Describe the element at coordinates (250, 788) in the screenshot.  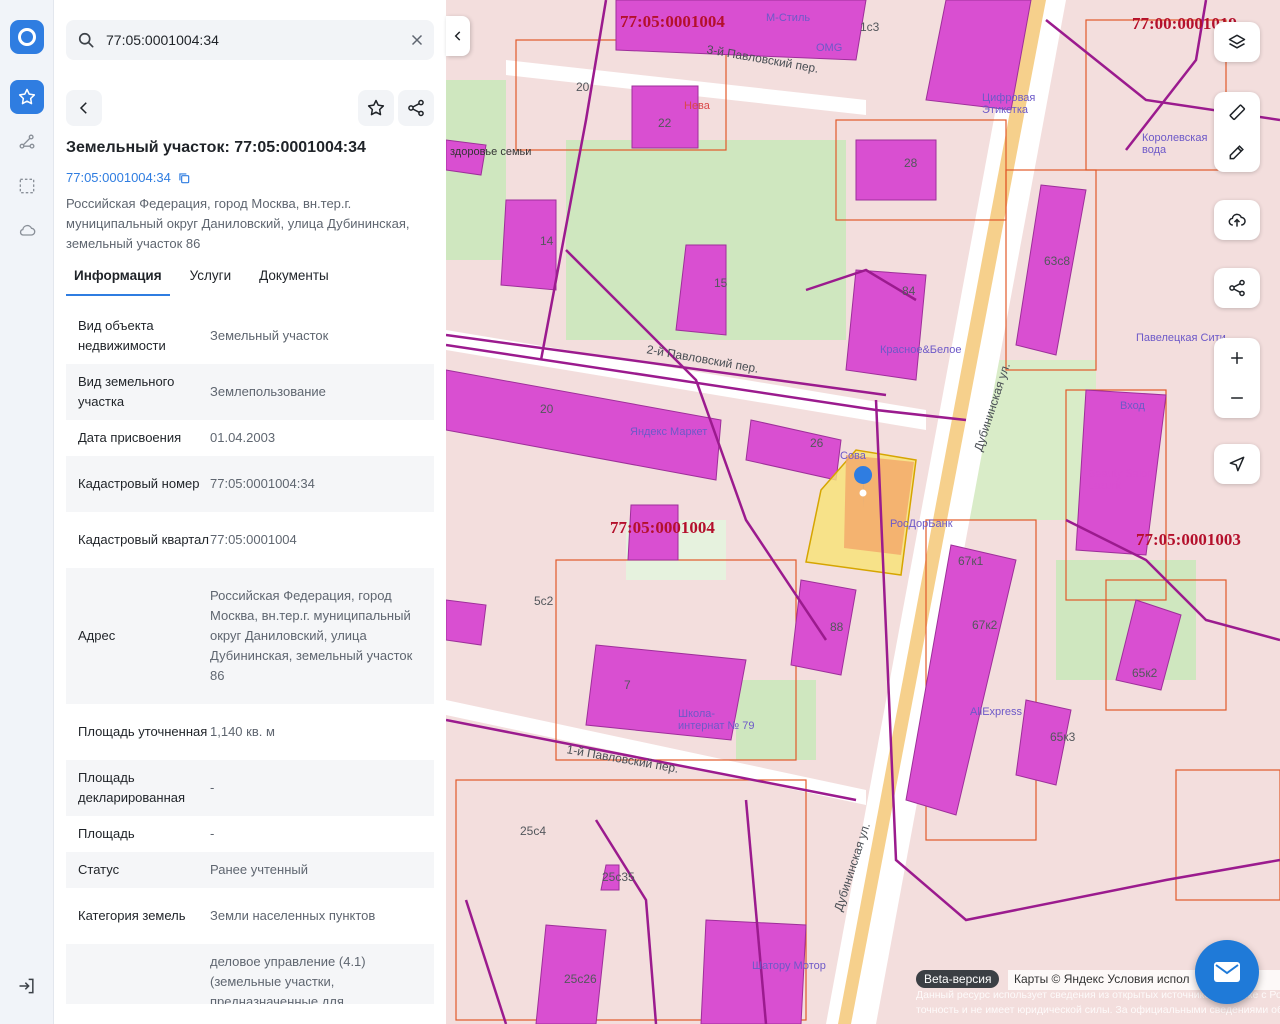
I see `table-row: Площадь декларированная -` at that location.